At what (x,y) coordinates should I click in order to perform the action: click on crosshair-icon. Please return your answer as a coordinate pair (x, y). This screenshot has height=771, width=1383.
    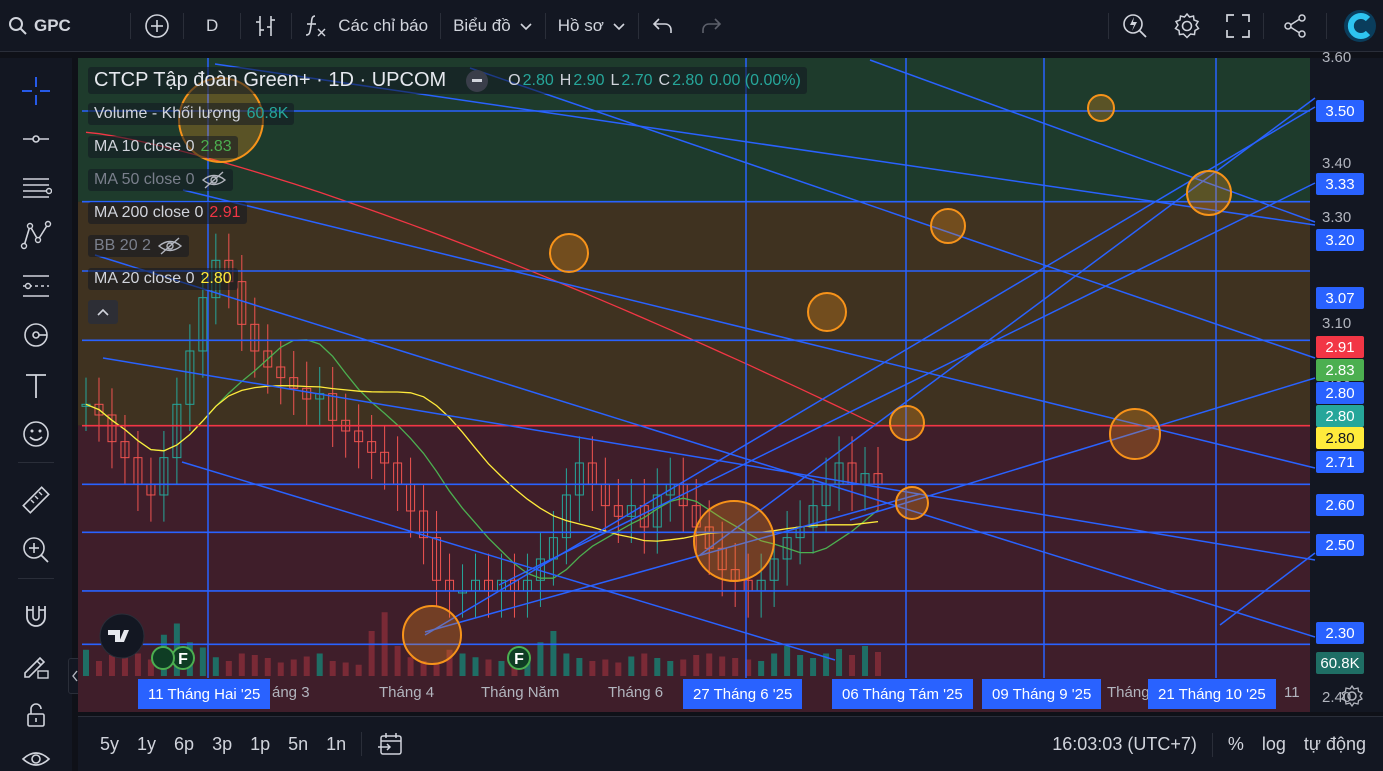
    Looking at the image, I should click on (36, 91).